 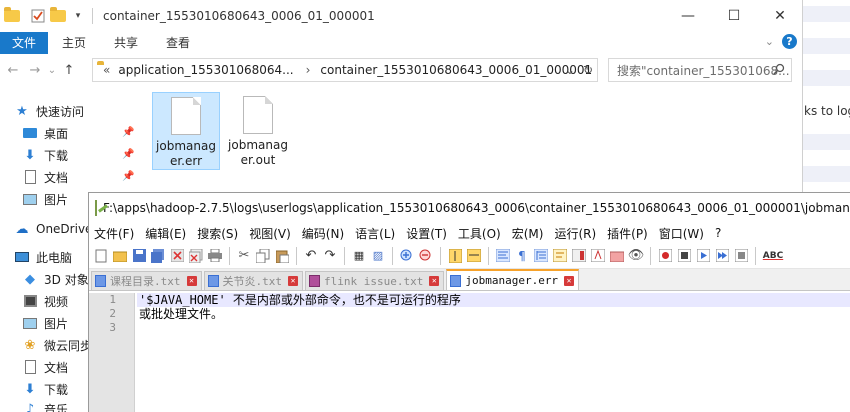 I want to click on nav-item-documents-pc: 文档, so click(x=45, y=367).